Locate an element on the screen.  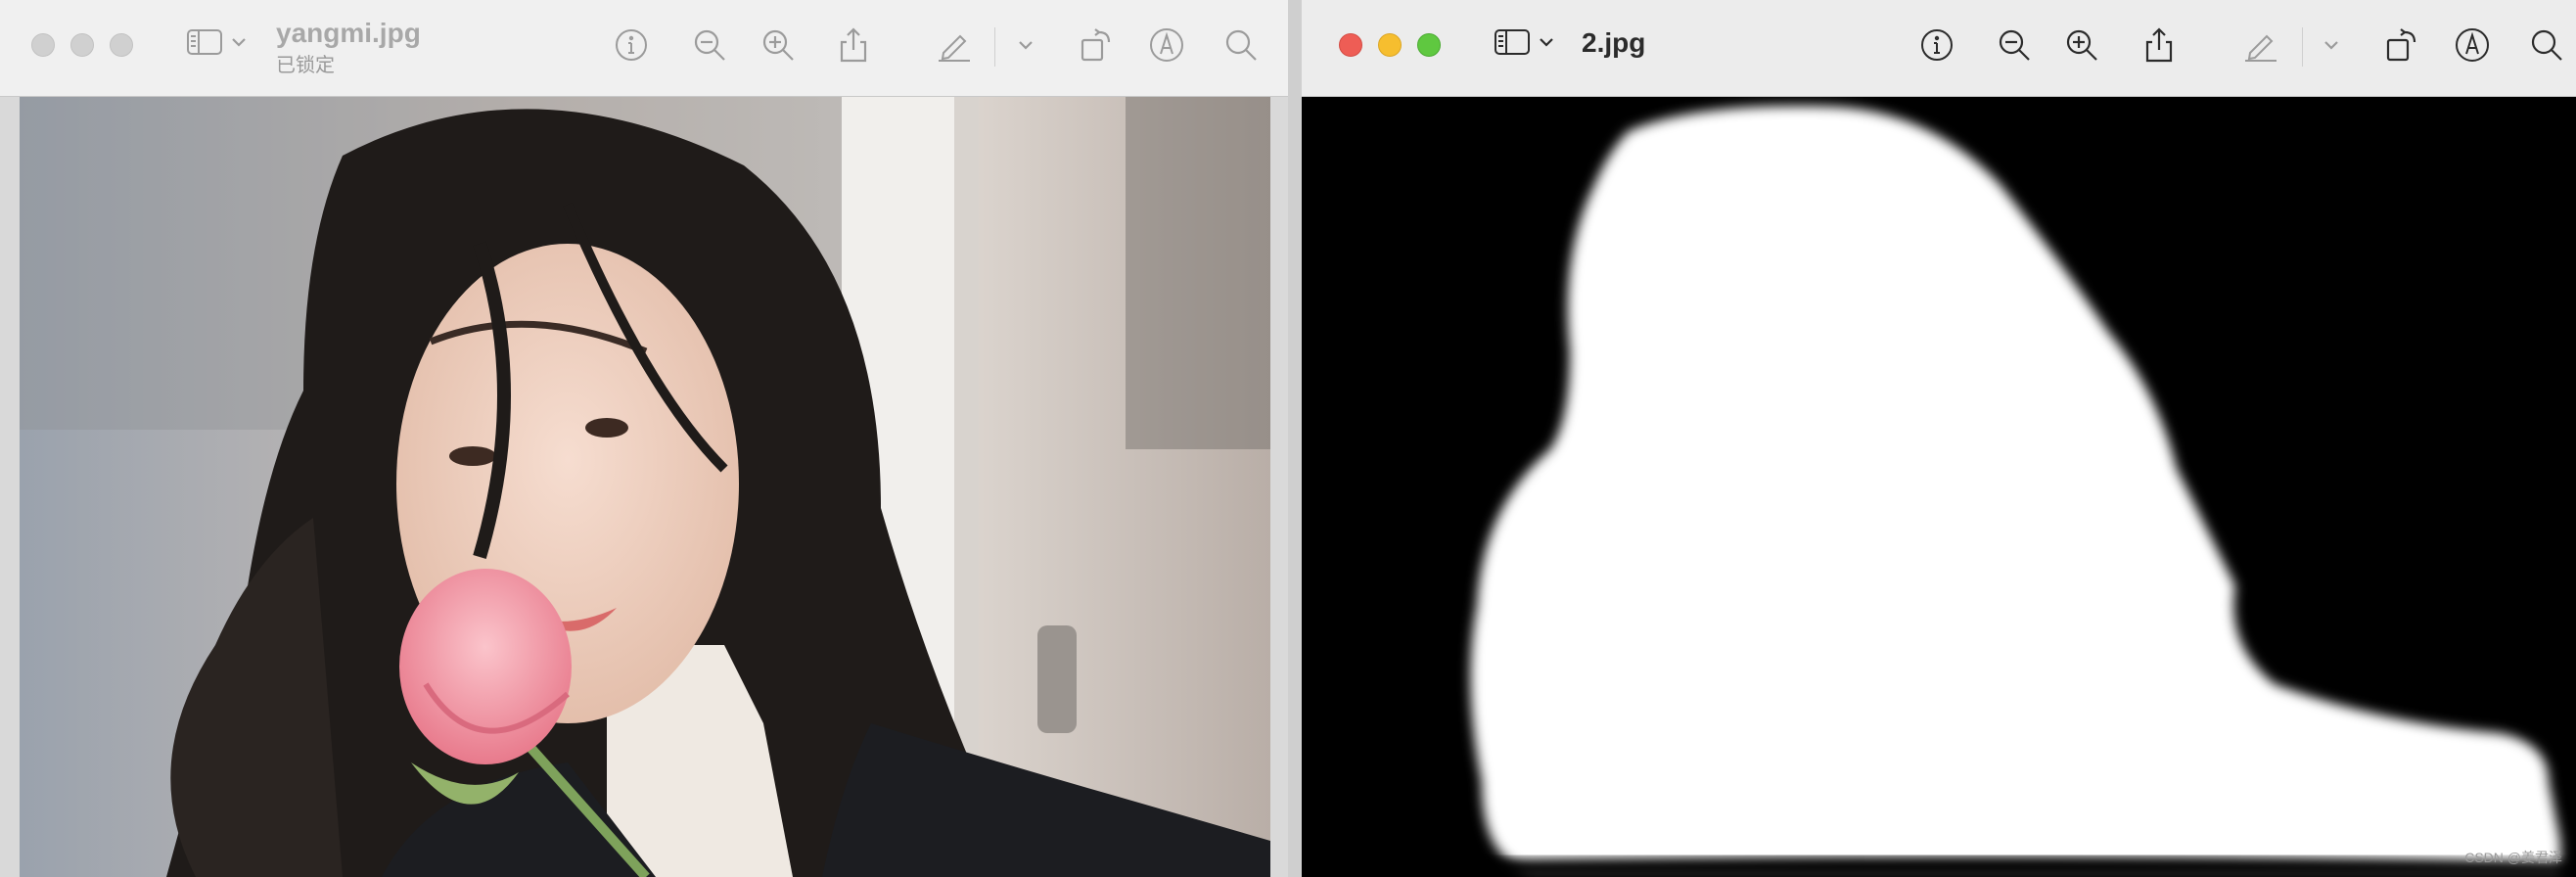
window-title: 2.jpg is located at coordinates (1614, 43).